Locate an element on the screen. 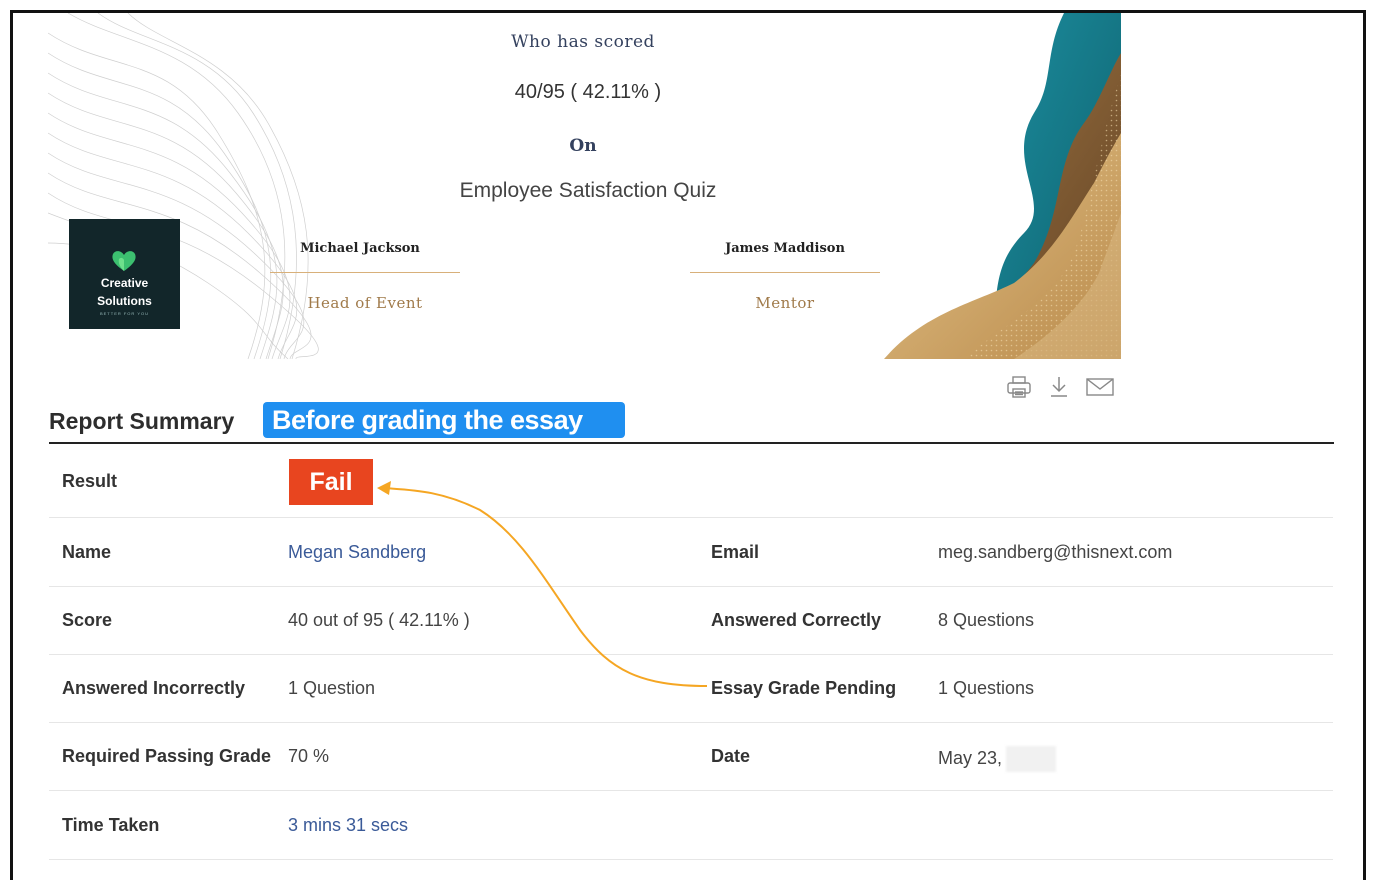 This screenshot has height=880, width=1373. result-label: Result is located at coordinates (90, 481).